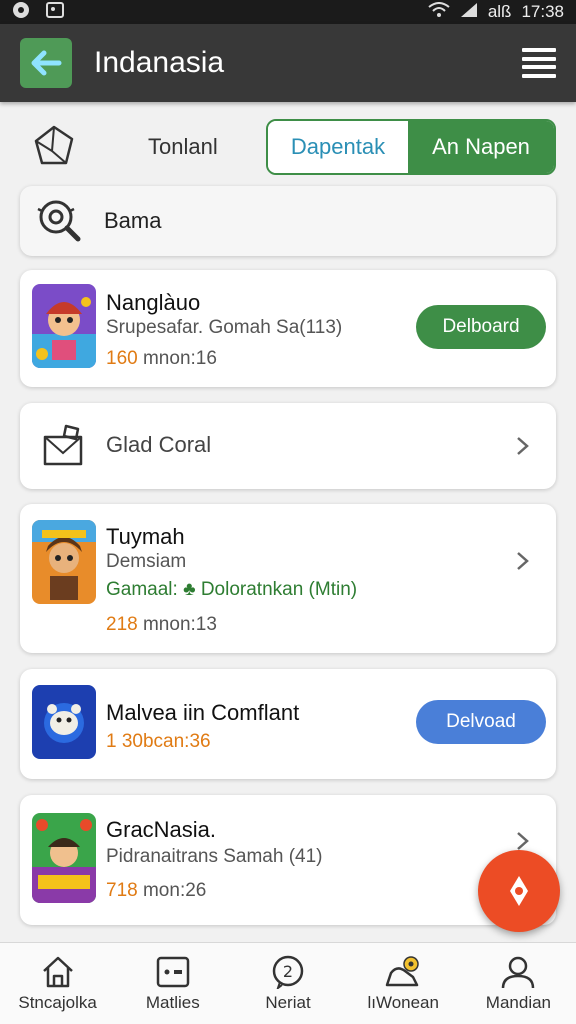  I want to click on item-meta: 218 mnon:13, so click(161, 625).